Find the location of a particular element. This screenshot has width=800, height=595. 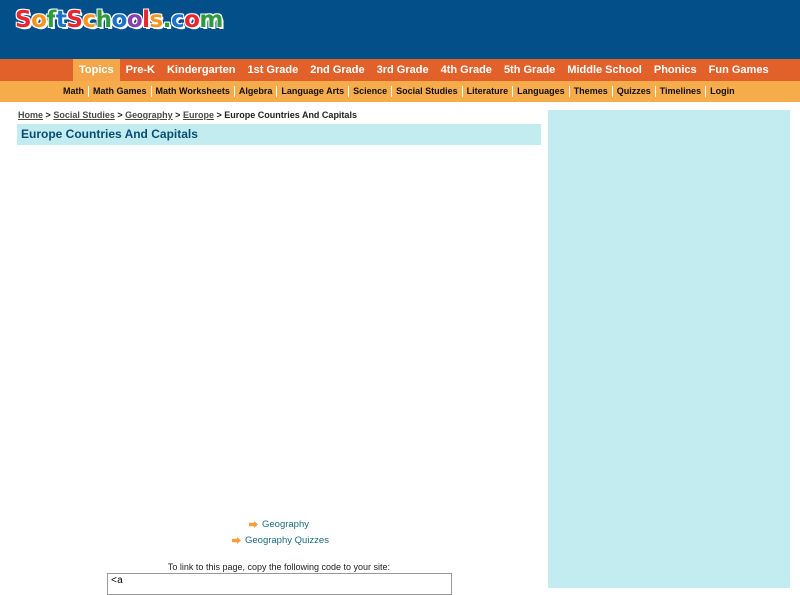

subnav-item-math-games: Math Games is located at coordinates (120, 91).